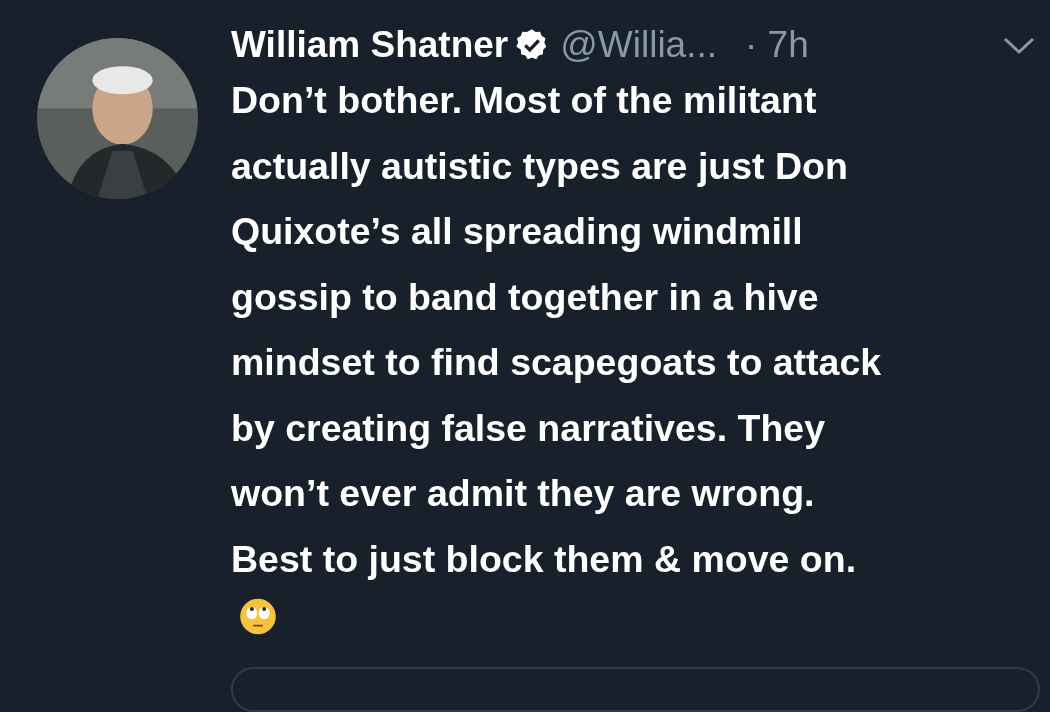  Describe the element at coordinates (777, 45) in the screenshot. I see `tweet-time: · 7h` at that location.